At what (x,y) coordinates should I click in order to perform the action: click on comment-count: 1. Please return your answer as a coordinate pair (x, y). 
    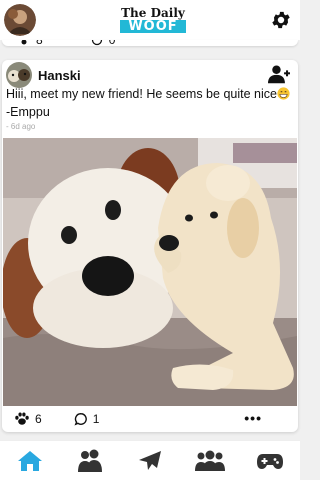
    Looking at the image, I should click on (96, 419).